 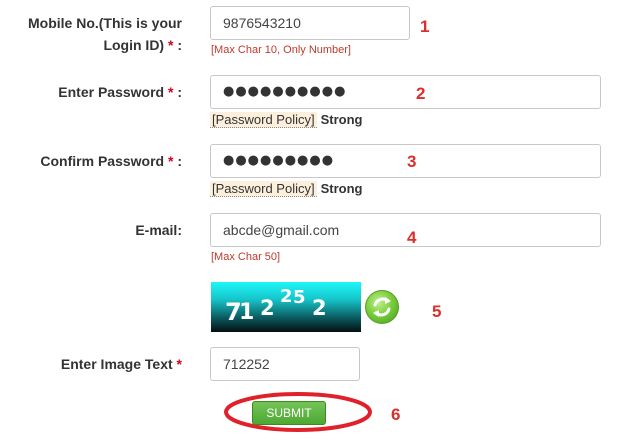 I want to click on mobile-label: Mobile No.(This is your Login ID) * :, so click(x=91, y=34).